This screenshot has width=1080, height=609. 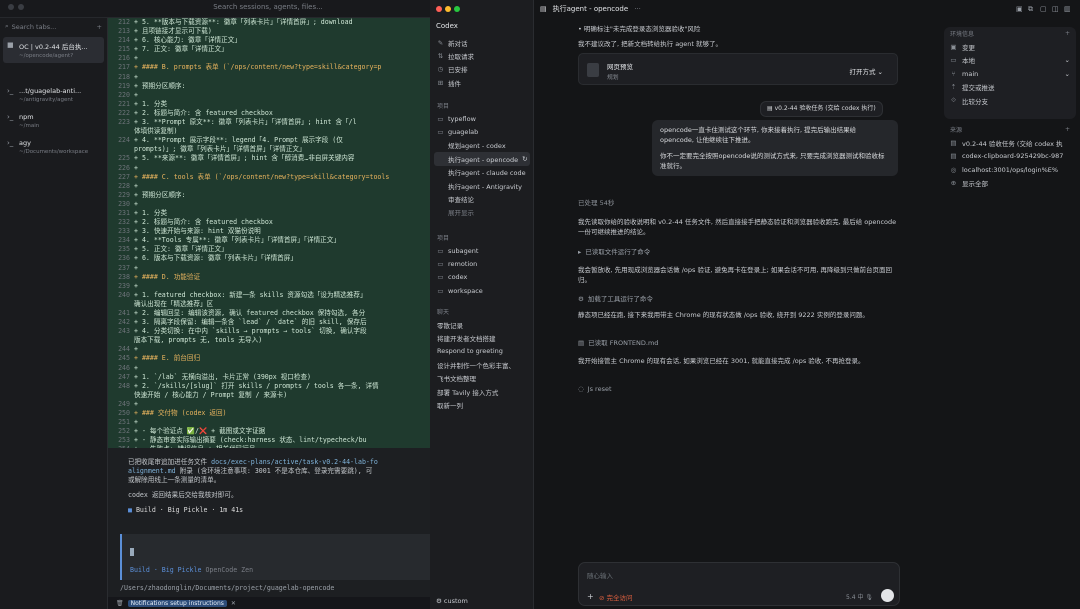 I want to click on env-item: ▭ 本地 ⌄, so click(x=1010, y=61).